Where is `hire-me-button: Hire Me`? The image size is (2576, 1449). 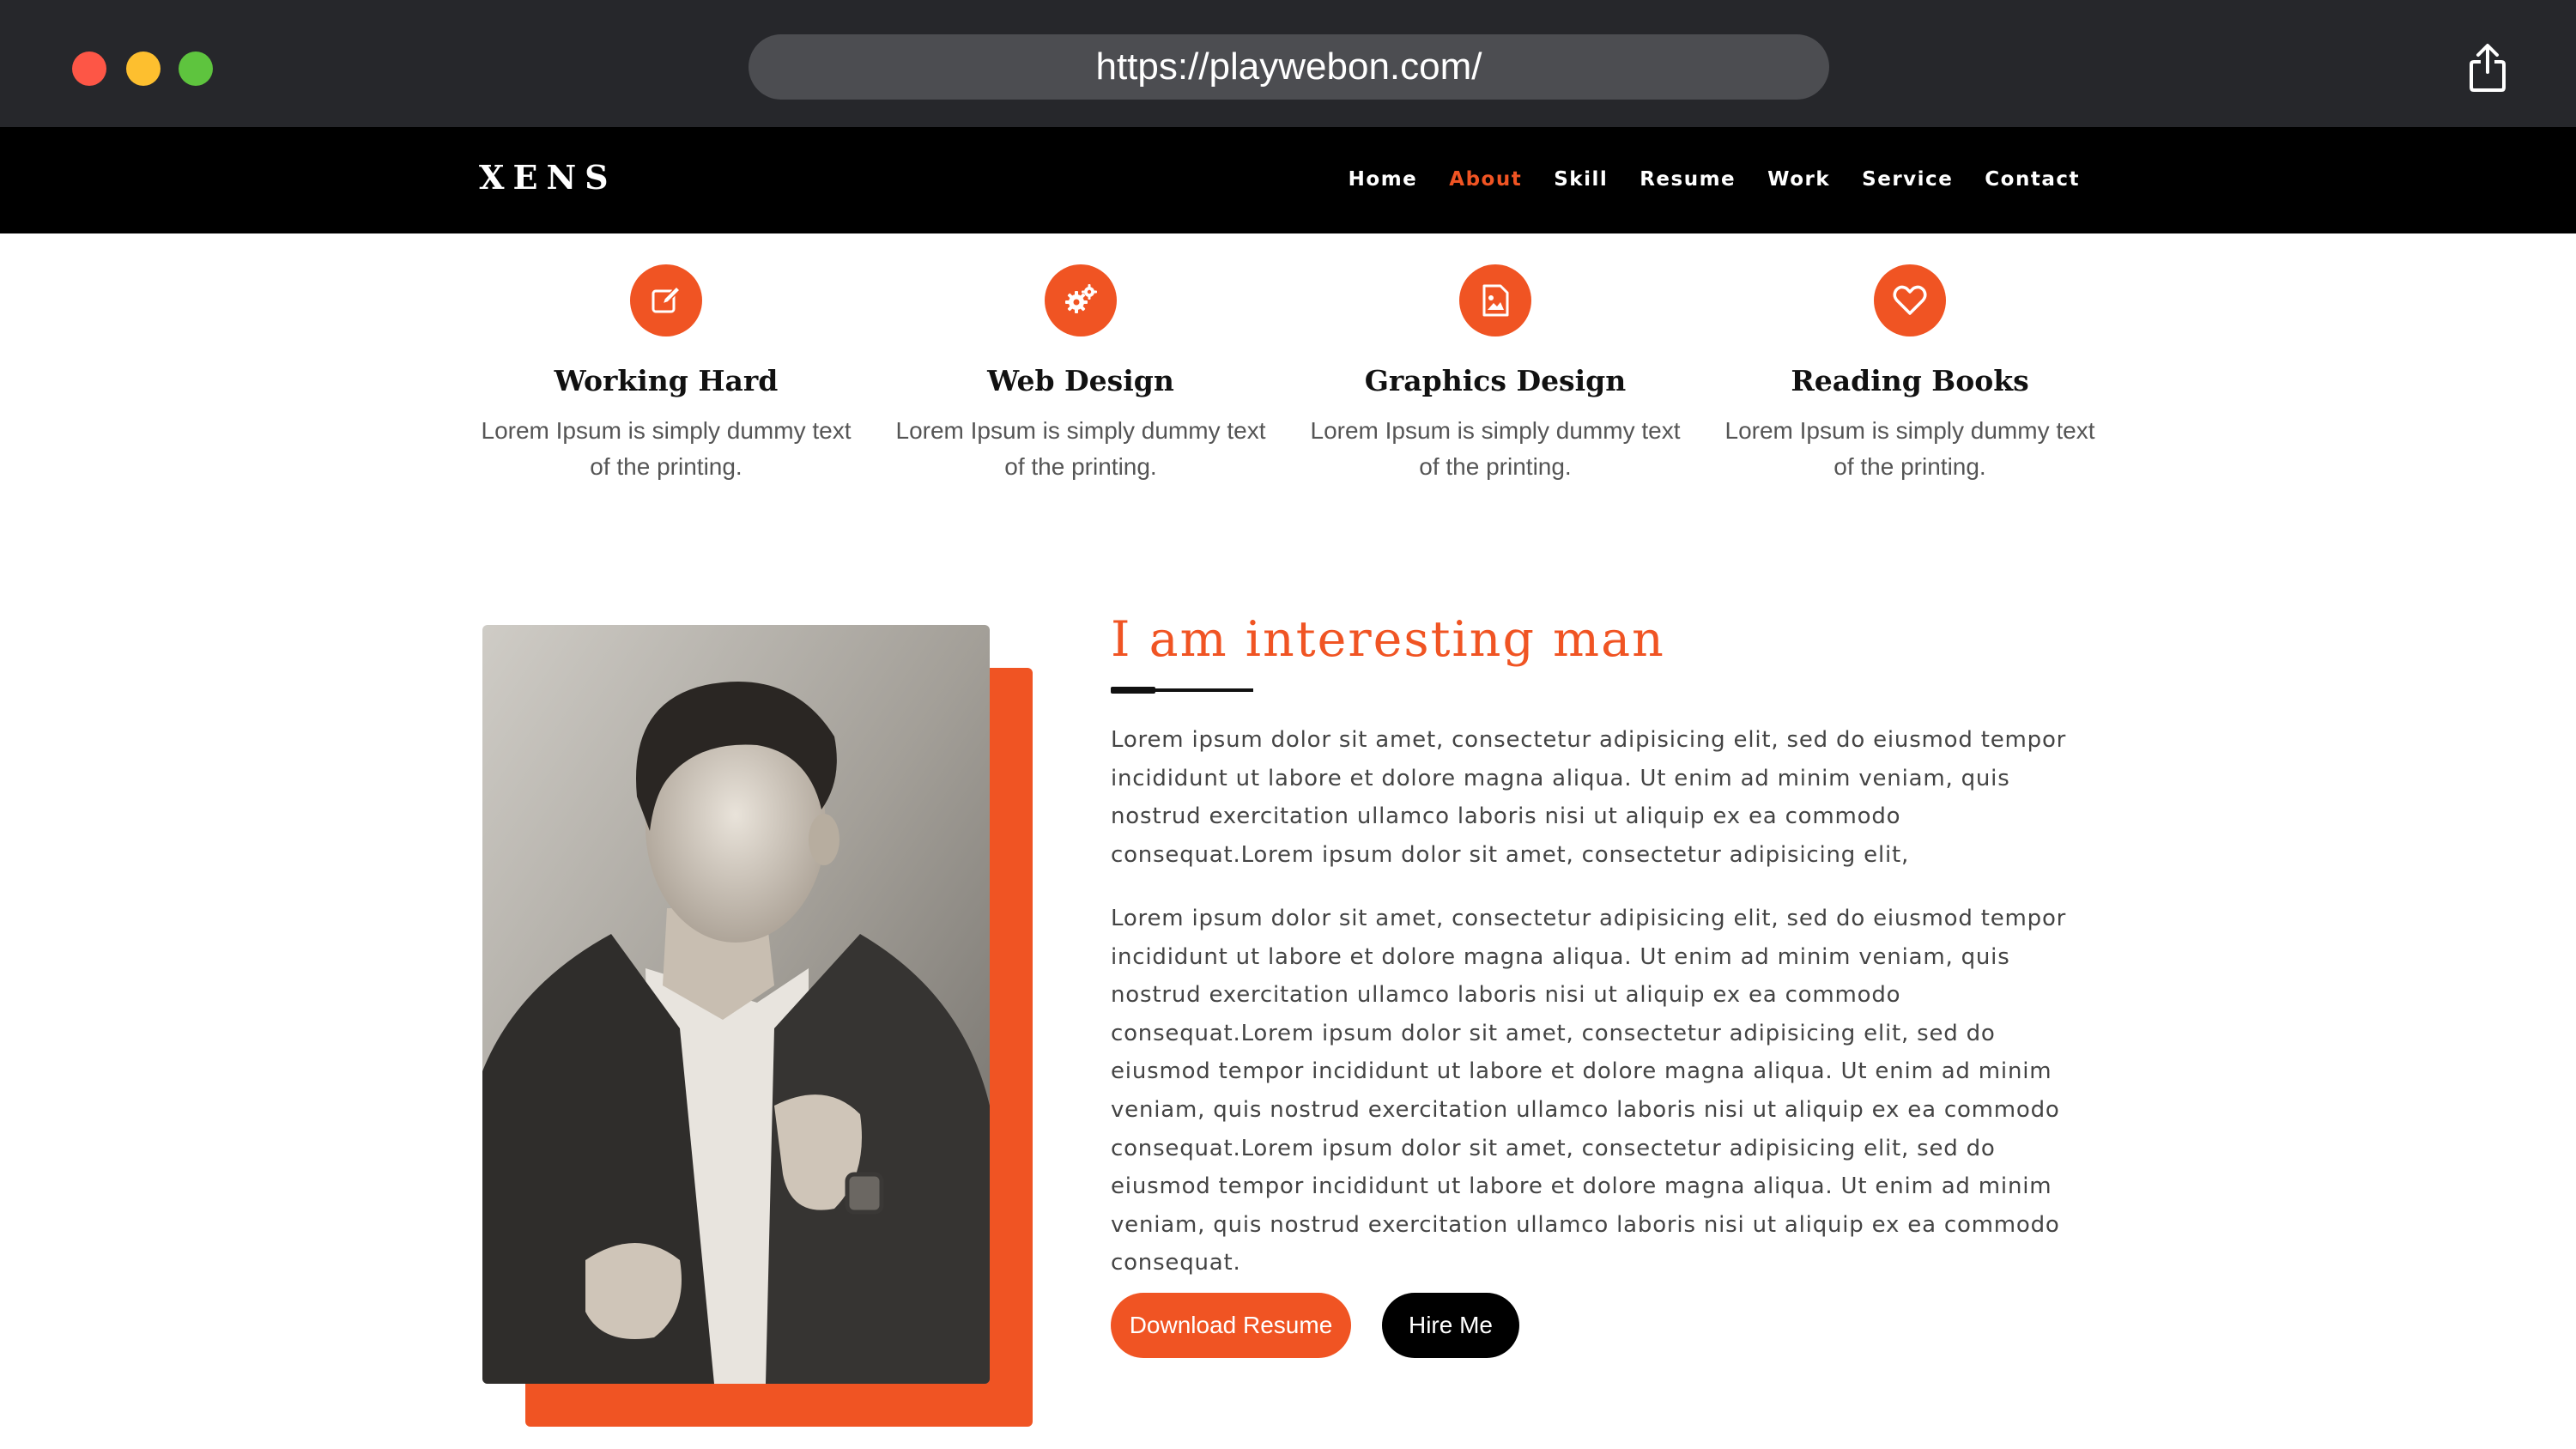 hire-me-button: Hire Me is located at coordinates (1450, 1325).